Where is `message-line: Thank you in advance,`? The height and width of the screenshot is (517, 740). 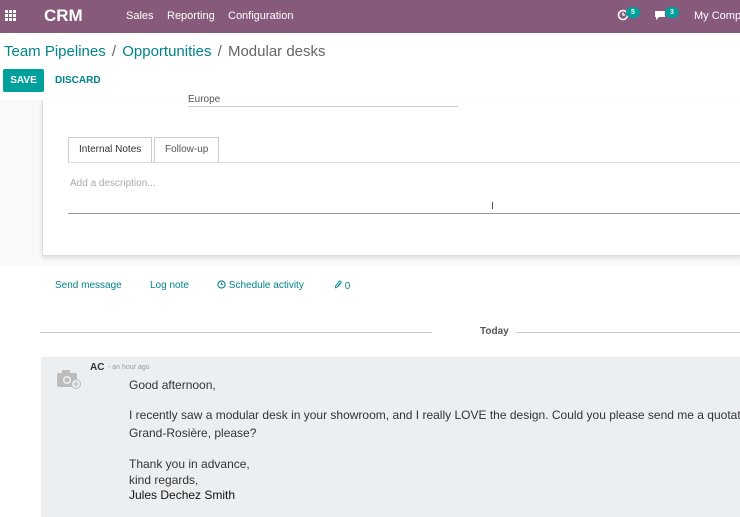 message-line: Thank you in advance, is located at coordinates (189, 464).